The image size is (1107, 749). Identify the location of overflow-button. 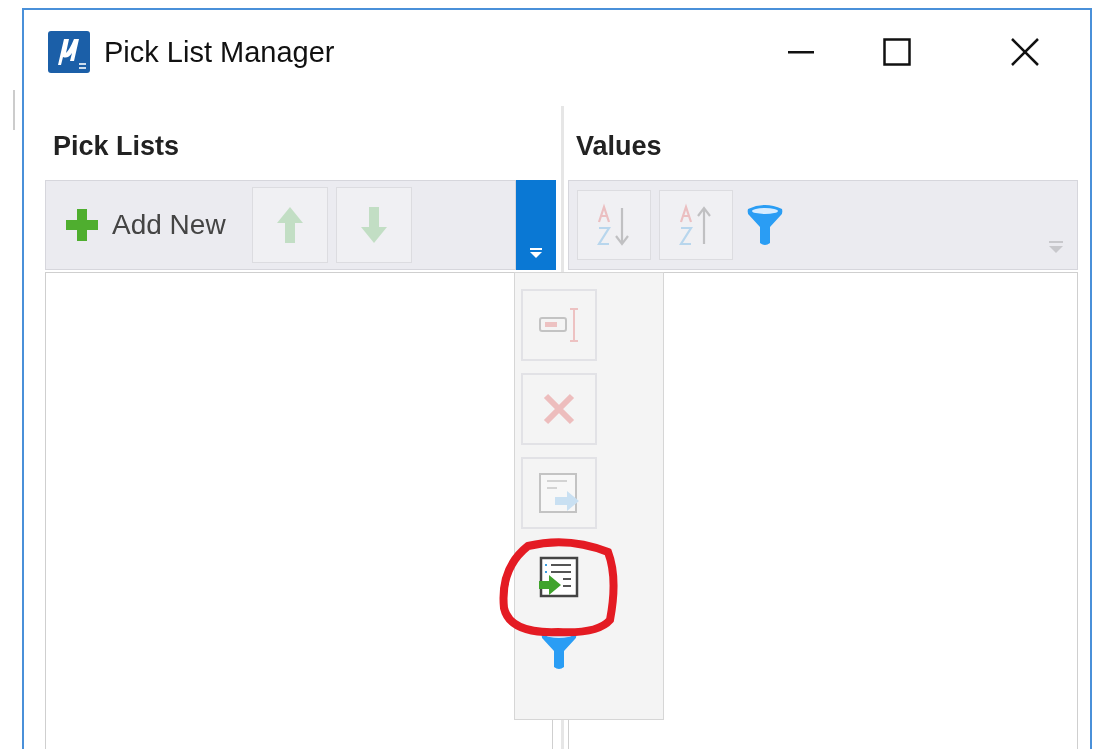
(536, 225).